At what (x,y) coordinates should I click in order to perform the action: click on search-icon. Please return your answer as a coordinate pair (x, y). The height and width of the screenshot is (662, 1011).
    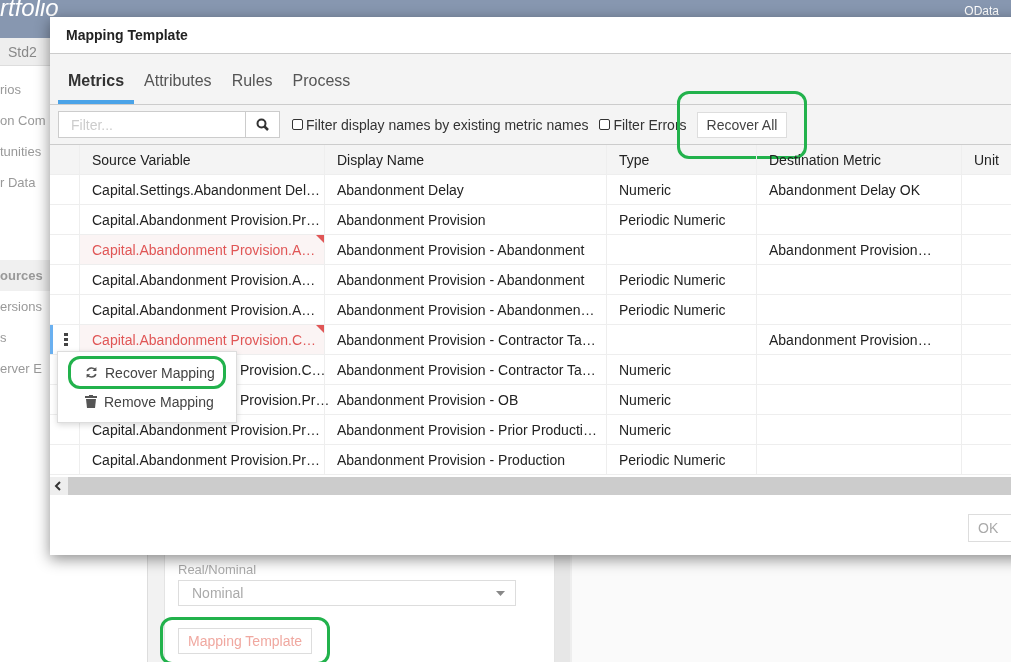
    Looking at the image, I should click on (262, 124).